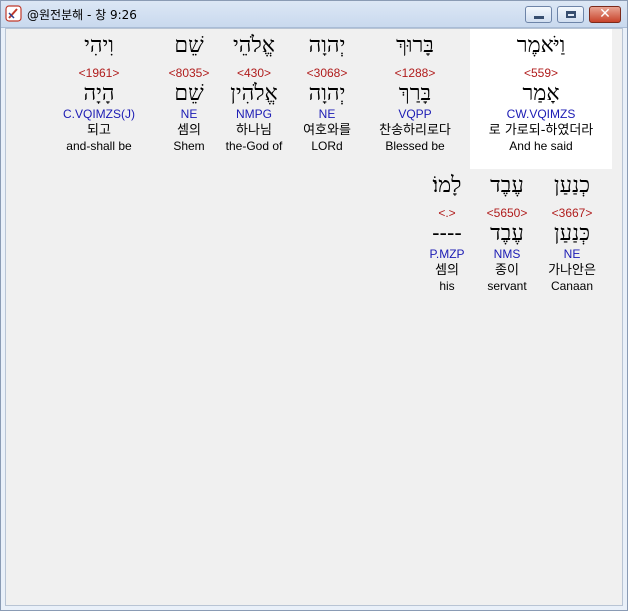 The width and height of the screenshot is (628, 611). Describe the element at coordinates (507, 213) in the screenshot. I see `strong-number: <5650>` at that location.